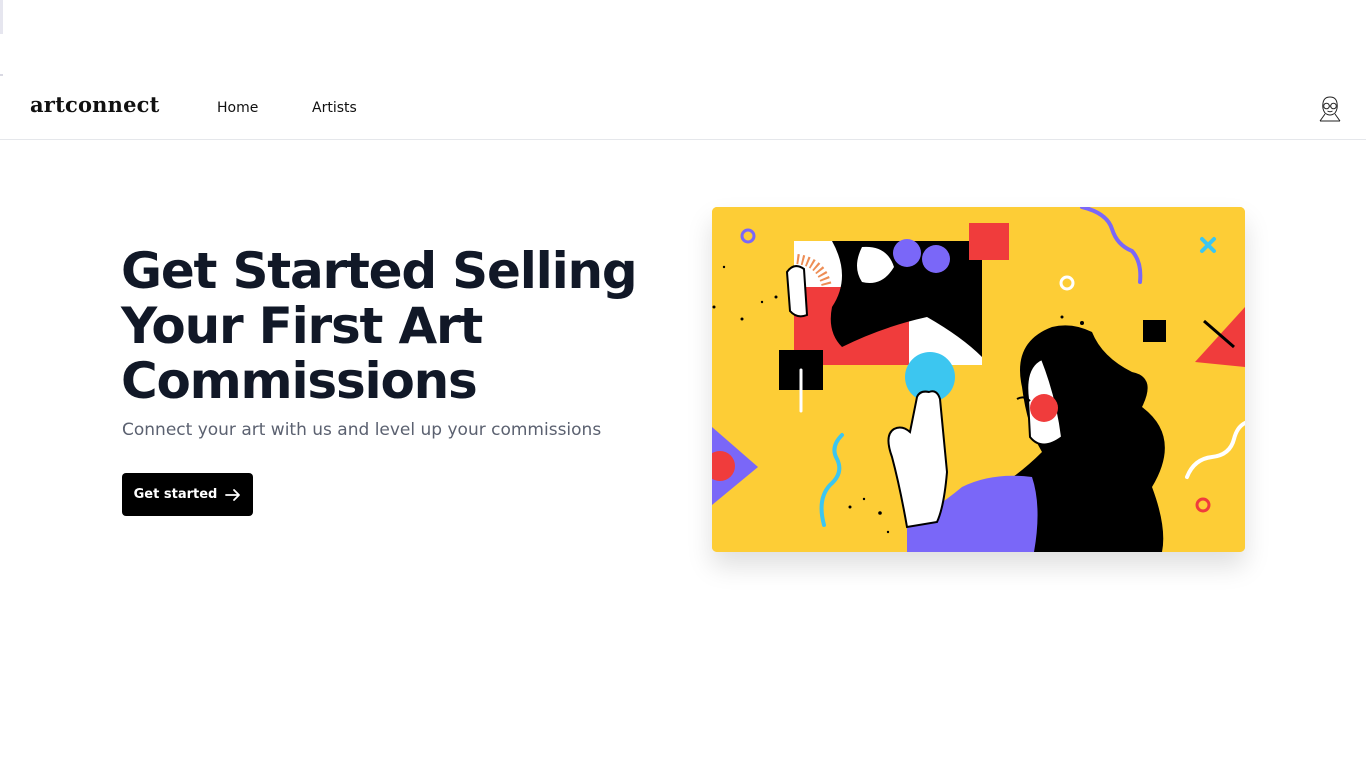 Image resolution: width=1366 pixels, height=768 pixels. What do you see at coordinates (233, 494) in the screenshot?
I see `arrow-right-icon` at bounding box center [233, 494].